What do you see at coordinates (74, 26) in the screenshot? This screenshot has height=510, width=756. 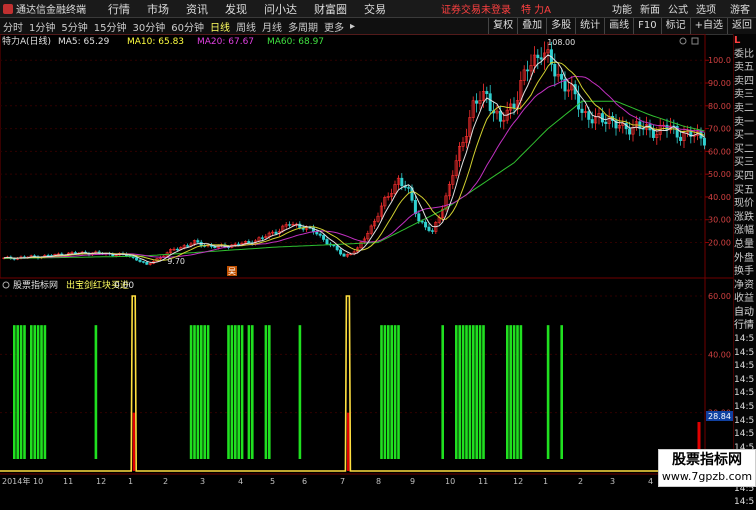 I see `period-3: 5分钟` at bounding box center [74, 26].